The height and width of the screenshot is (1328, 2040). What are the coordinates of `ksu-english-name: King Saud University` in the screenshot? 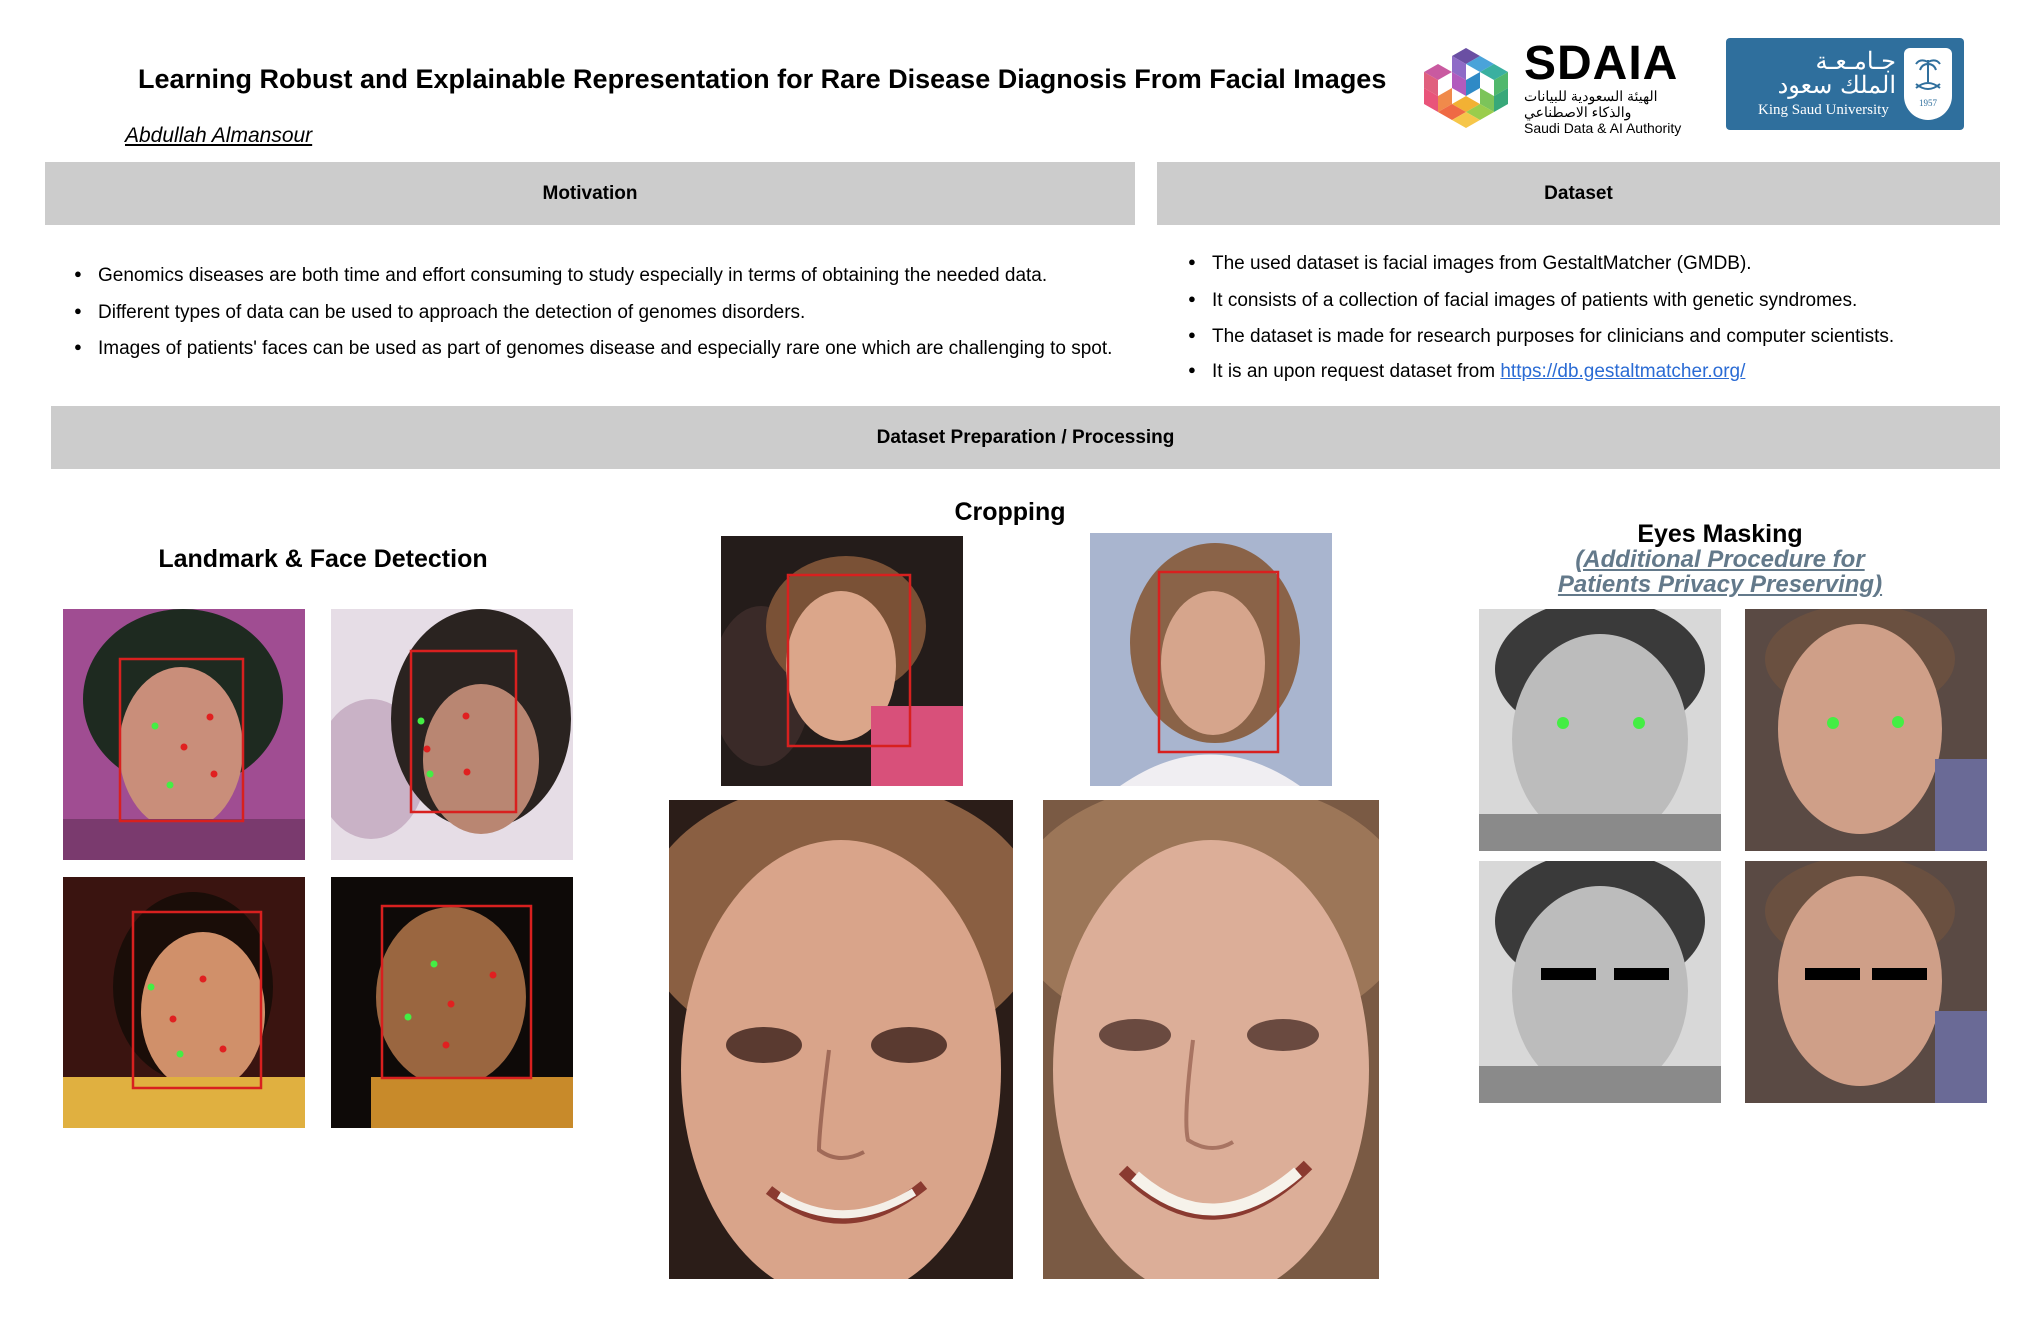 It's located at (1823, 110).